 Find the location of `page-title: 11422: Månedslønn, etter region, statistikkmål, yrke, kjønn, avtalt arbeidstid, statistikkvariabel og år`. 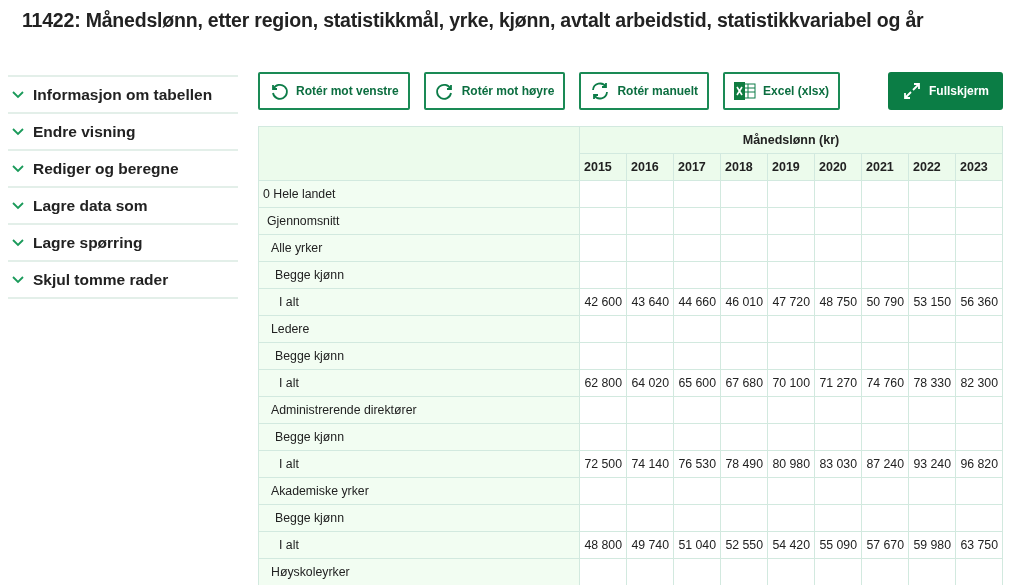

page-title: 11422: Månedslønn, etter region, statistikkmål, yrke, kjønn, avtalt arbeidstid, statistikkvariabel og år is located at coordinates (473, 20).